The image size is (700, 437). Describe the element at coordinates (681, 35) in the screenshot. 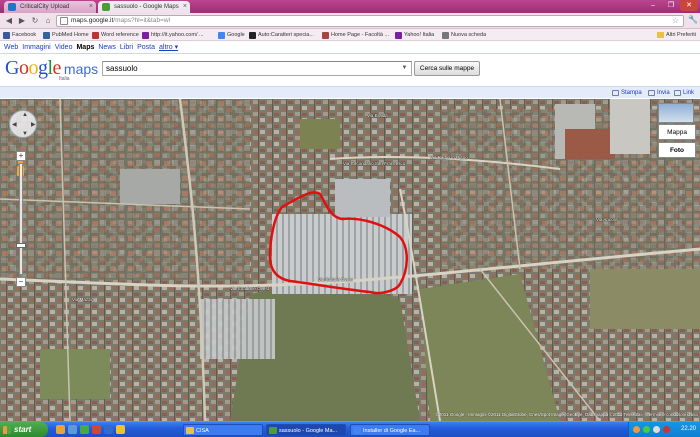

I see `bookmark-label: Altri Preferiti` at that location.